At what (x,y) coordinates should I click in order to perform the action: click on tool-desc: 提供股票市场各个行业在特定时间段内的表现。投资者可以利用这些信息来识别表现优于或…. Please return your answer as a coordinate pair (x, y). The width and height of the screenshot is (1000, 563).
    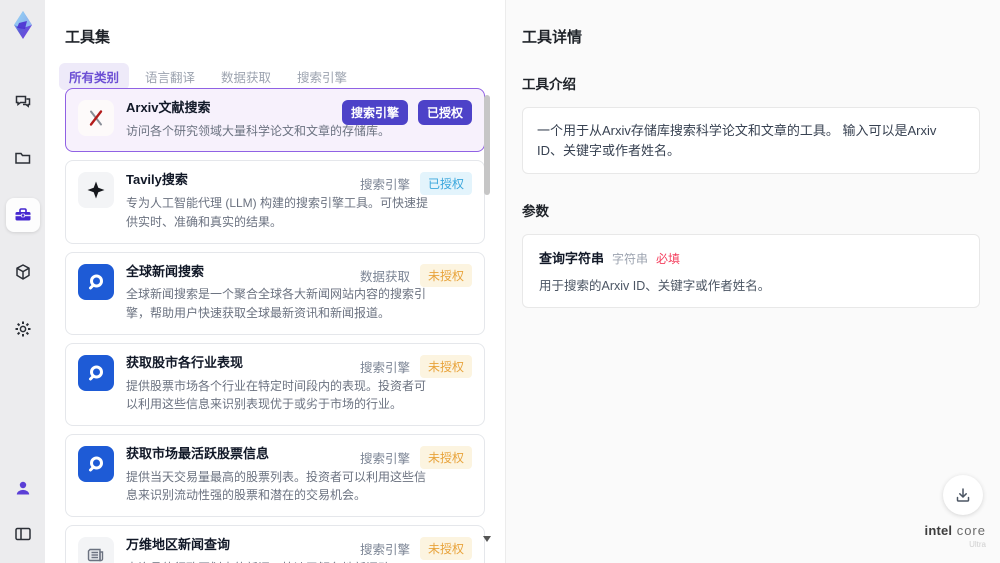
    Looking at the image, I should click on (276, 395).